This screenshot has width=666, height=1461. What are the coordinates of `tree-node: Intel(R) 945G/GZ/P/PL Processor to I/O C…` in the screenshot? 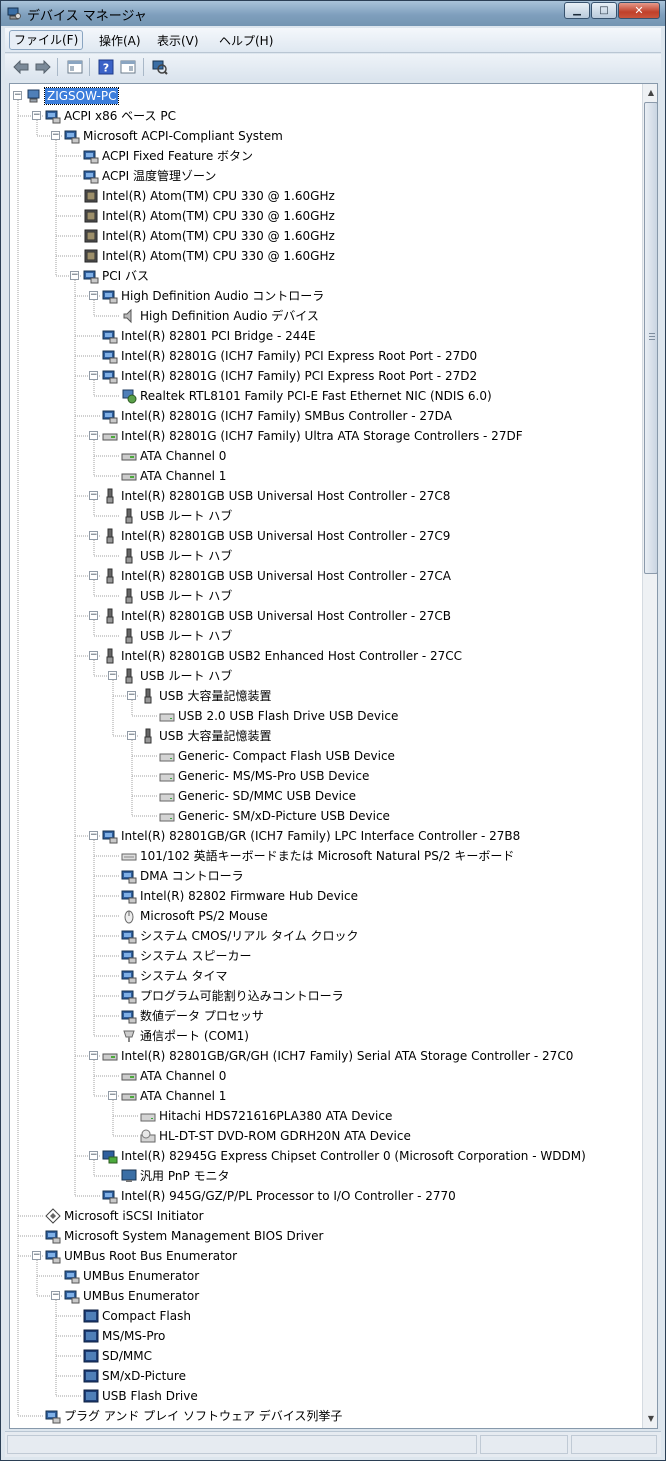 It's located at (325, 1196).